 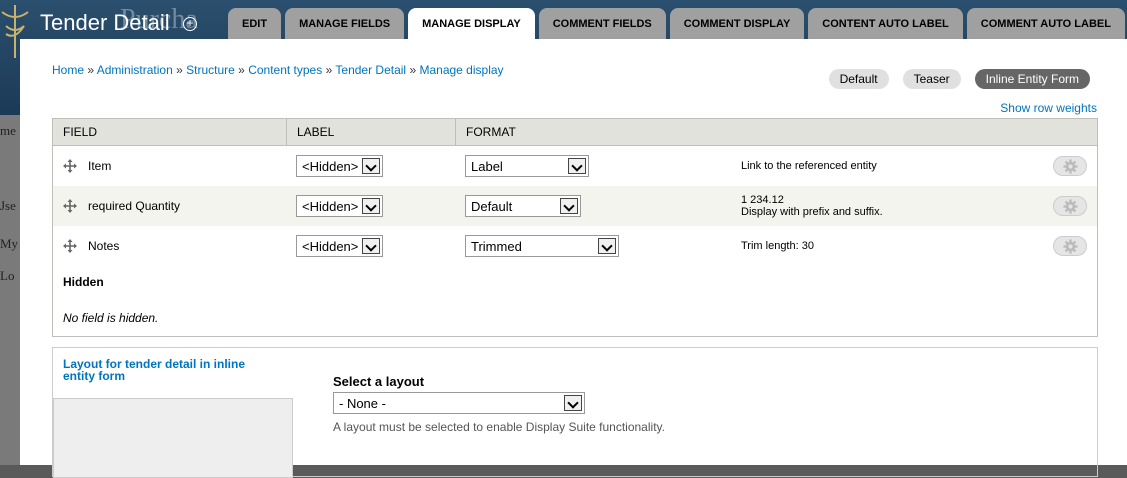 What do you see at coordinates (762, 200) in the screenshot?
I see `summary-line: 1 234.12` at bounding box center [762, 200].